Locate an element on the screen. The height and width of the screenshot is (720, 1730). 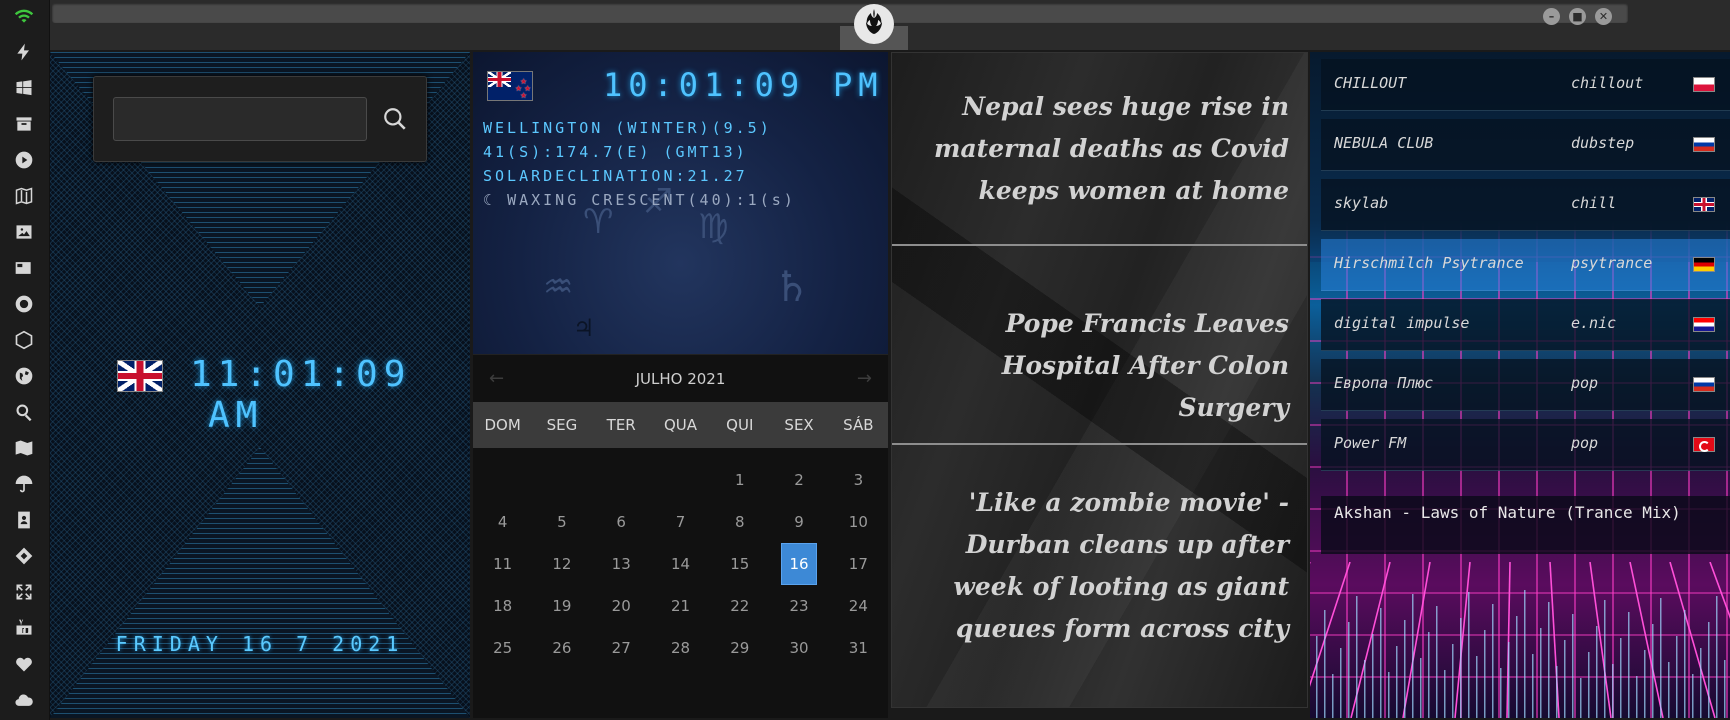
search-icon is located at coordinates (24, 412).